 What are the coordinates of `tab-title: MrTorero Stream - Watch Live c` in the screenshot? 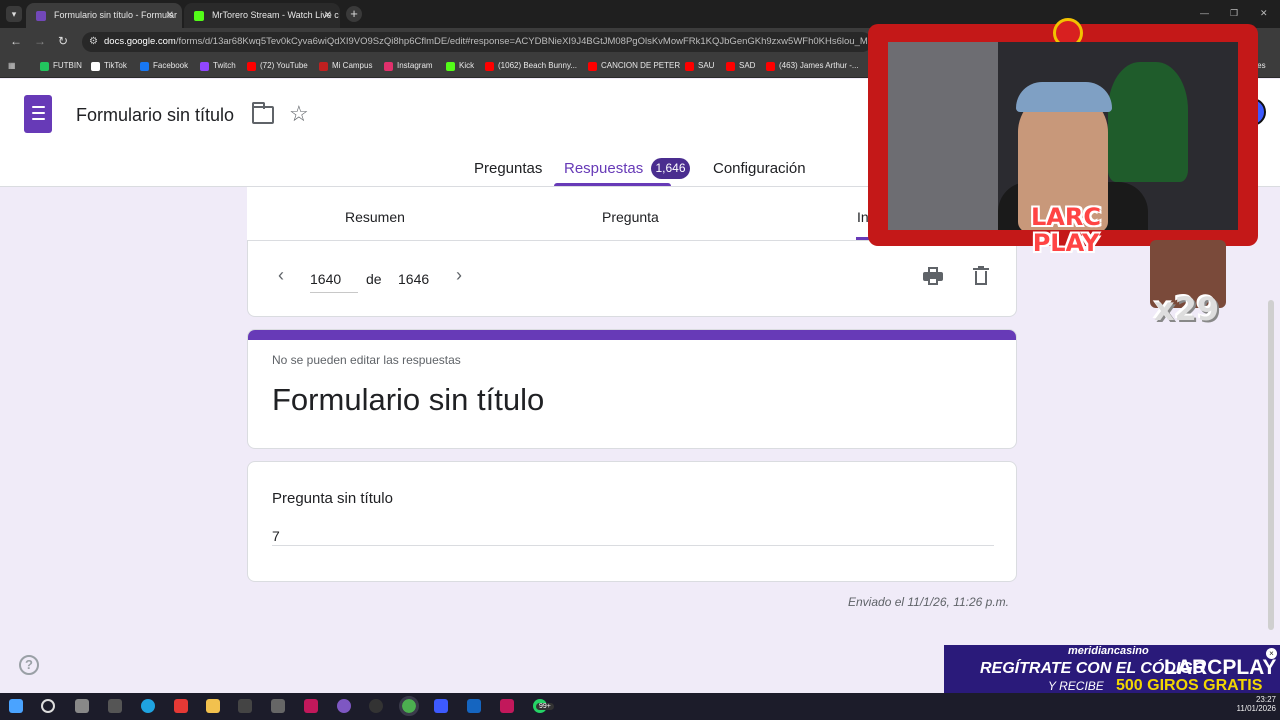 It's located at (275, 15).